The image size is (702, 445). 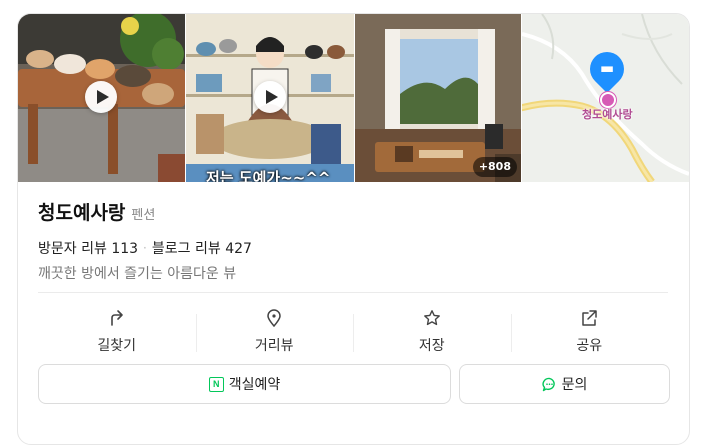 I want to click on place-category: 펜션, so click(x=143, y=215).